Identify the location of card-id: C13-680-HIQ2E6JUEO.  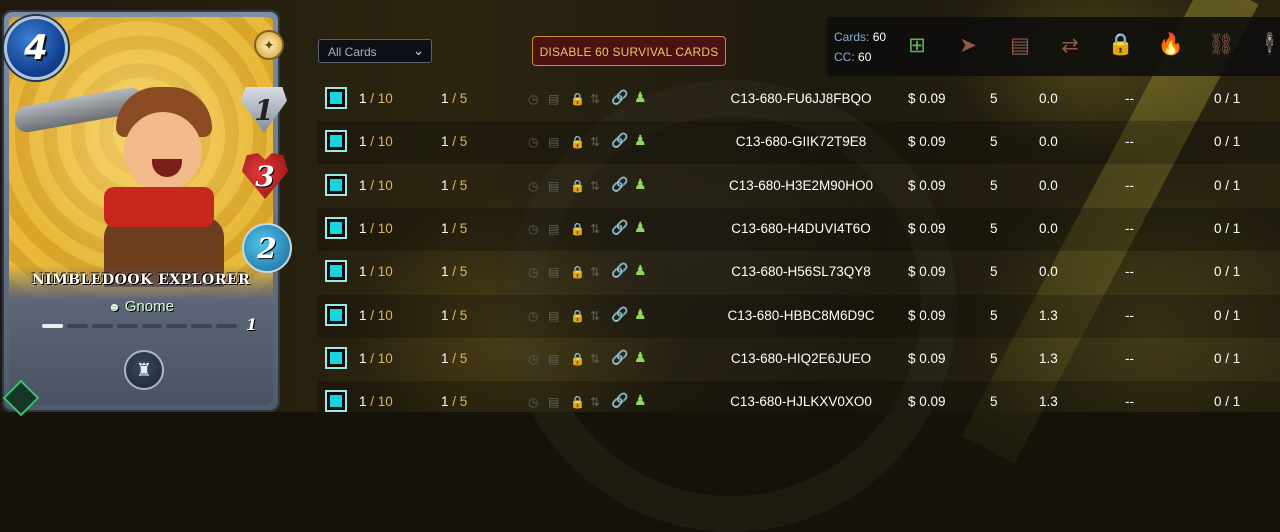
(801, 358).